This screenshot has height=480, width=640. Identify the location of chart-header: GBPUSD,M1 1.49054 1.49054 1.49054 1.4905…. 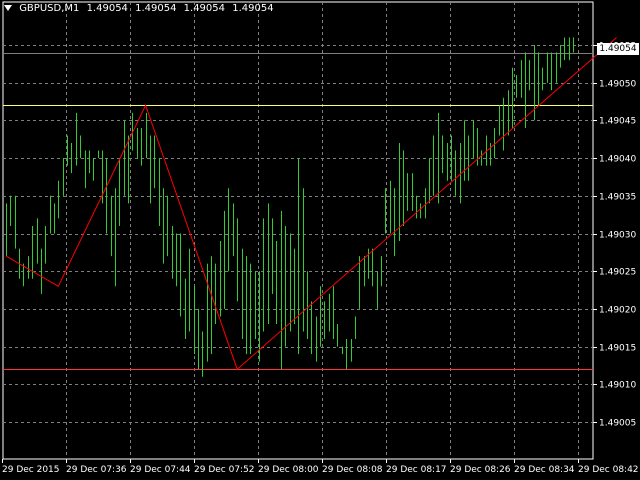
(141, 8).